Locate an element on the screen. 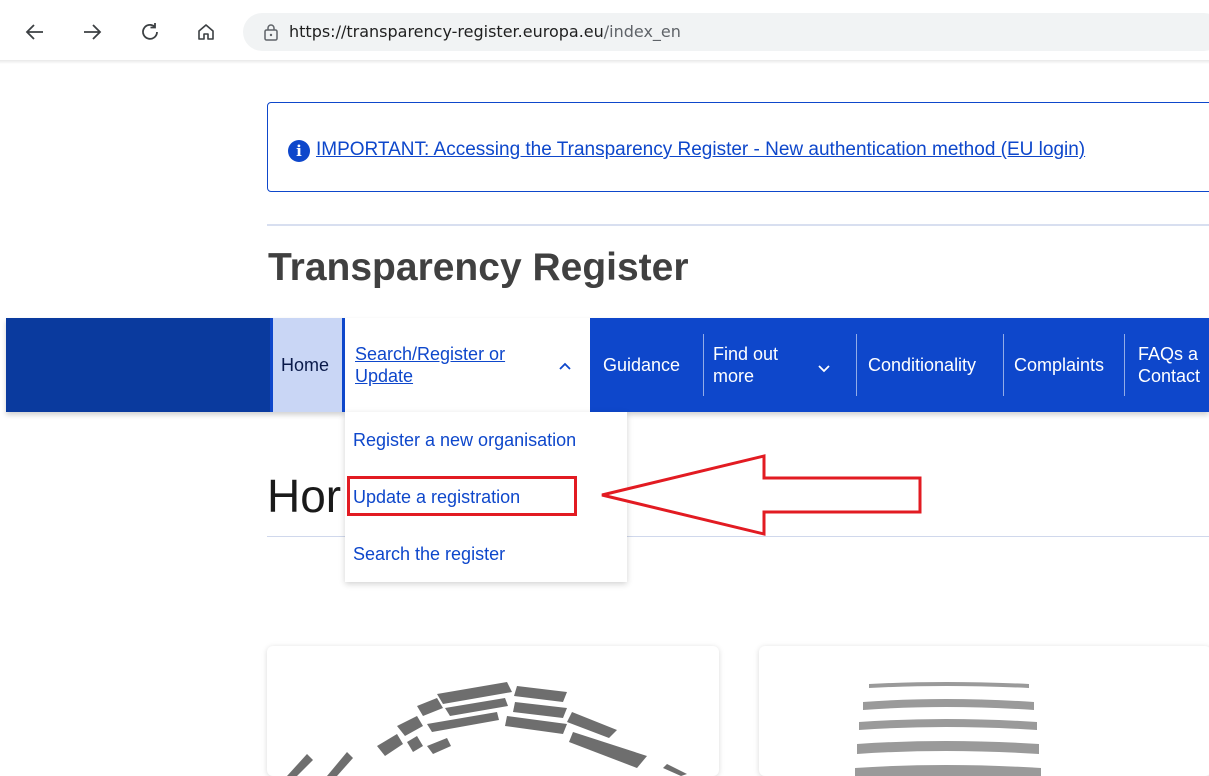 Image resolution: width=1209 pixels, height=776 pixels. forward-arrow-icon is located at coordinates (92, 32).